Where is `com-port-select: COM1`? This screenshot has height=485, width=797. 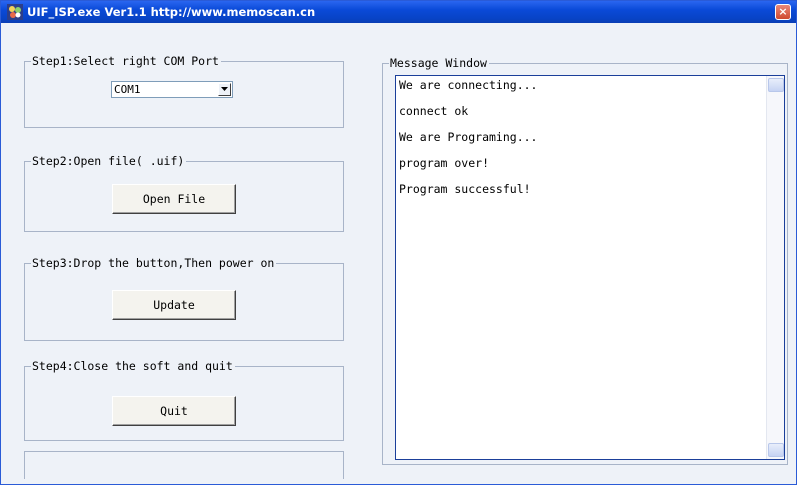 com-port-select: COM1 is located at coordinates (172, 89).